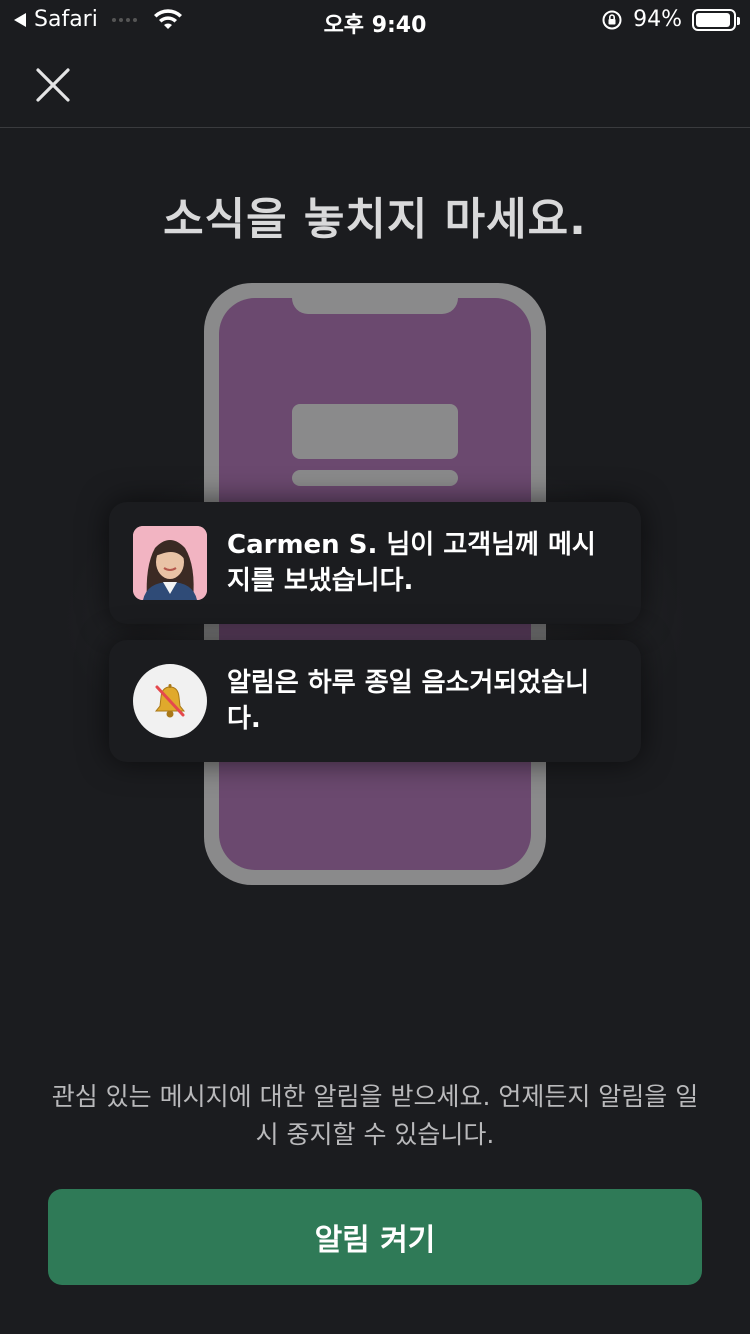 This screenshot has width=750, height=1334. Describe the element at coordinates (375, 85) in the screenshot. I see `nav-bar` at that location.